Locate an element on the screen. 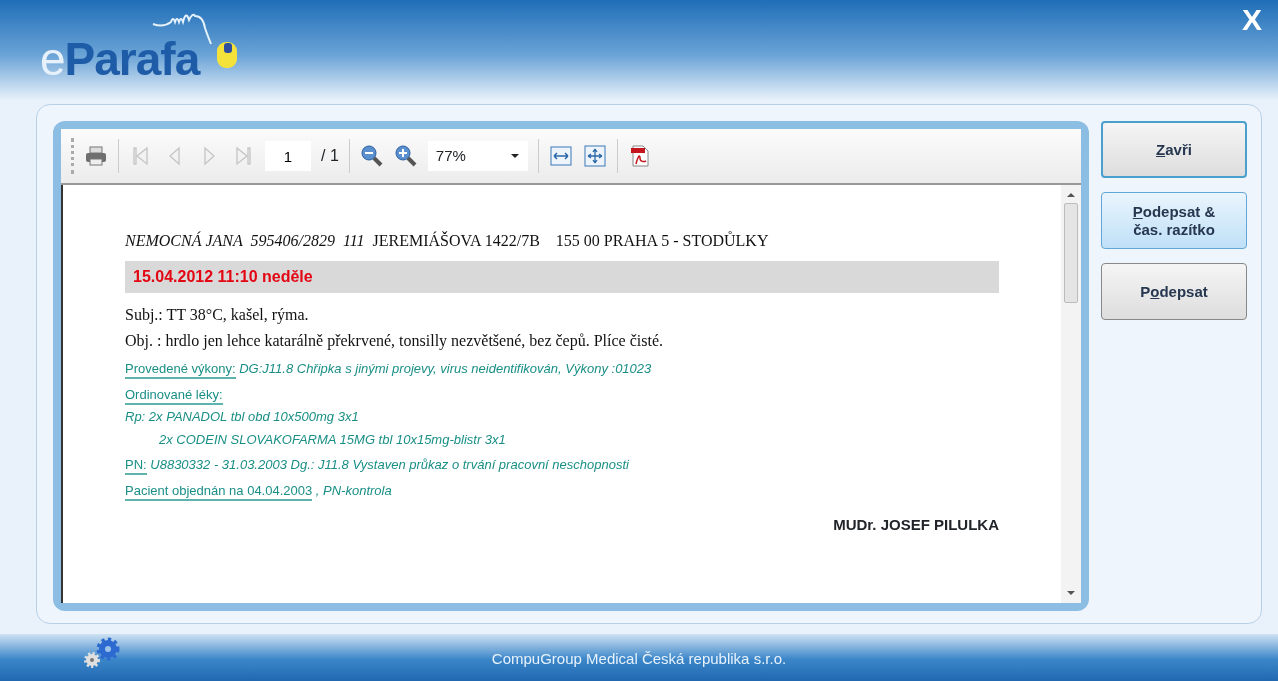 The width and height of the screenshot is (1278, 681). scrollbar is located at coordinates (1071, 394).